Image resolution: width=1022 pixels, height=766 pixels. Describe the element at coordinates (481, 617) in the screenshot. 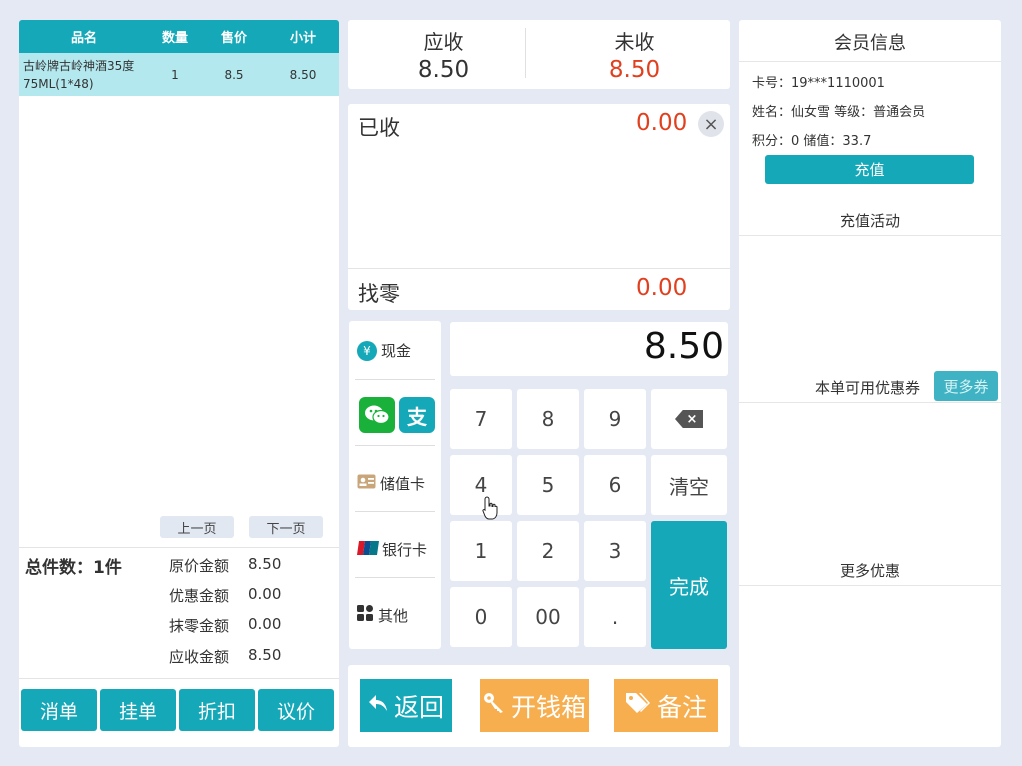

I see `key-0: 0` at that location.